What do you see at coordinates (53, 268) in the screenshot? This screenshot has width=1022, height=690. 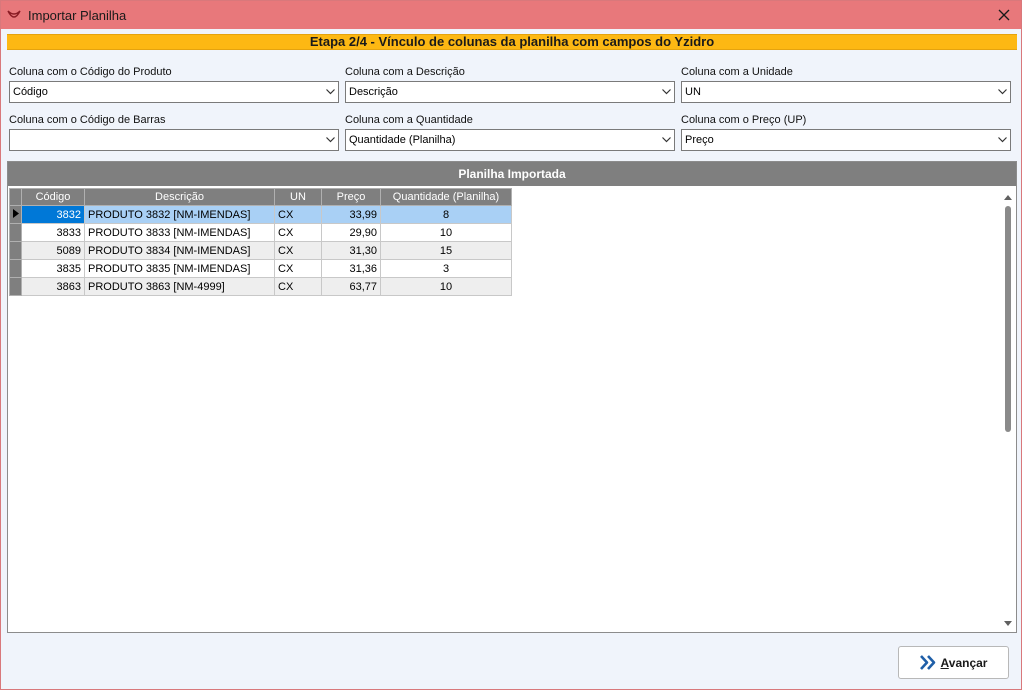 I see `cell-code: 3835` at bounding box center [53, 268].